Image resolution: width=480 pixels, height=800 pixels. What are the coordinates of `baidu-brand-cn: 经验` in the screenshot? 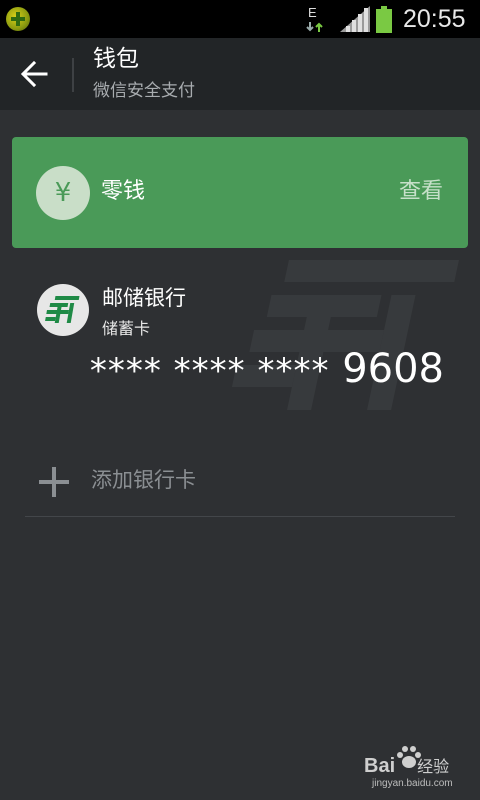 It's located at (433, 766).